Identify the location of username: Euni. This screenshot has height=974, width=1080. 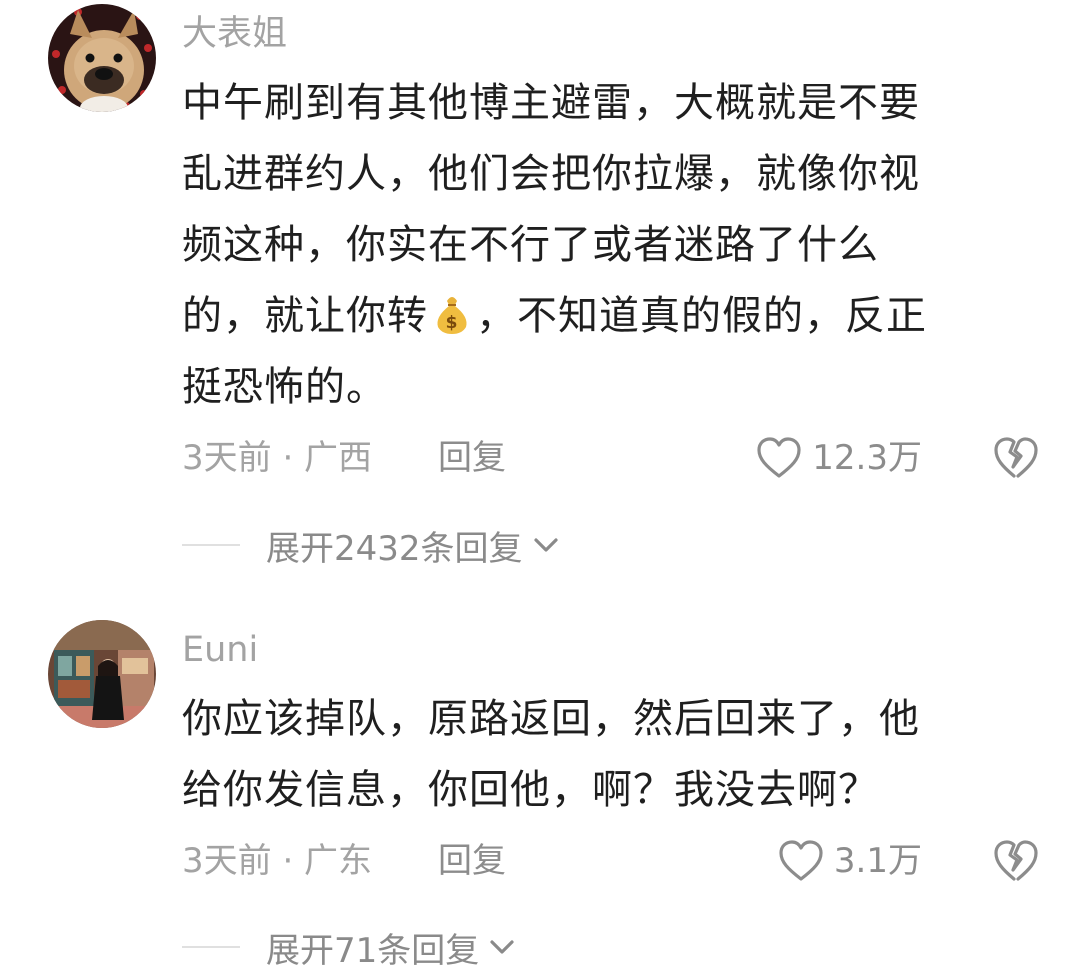
(220, 650).